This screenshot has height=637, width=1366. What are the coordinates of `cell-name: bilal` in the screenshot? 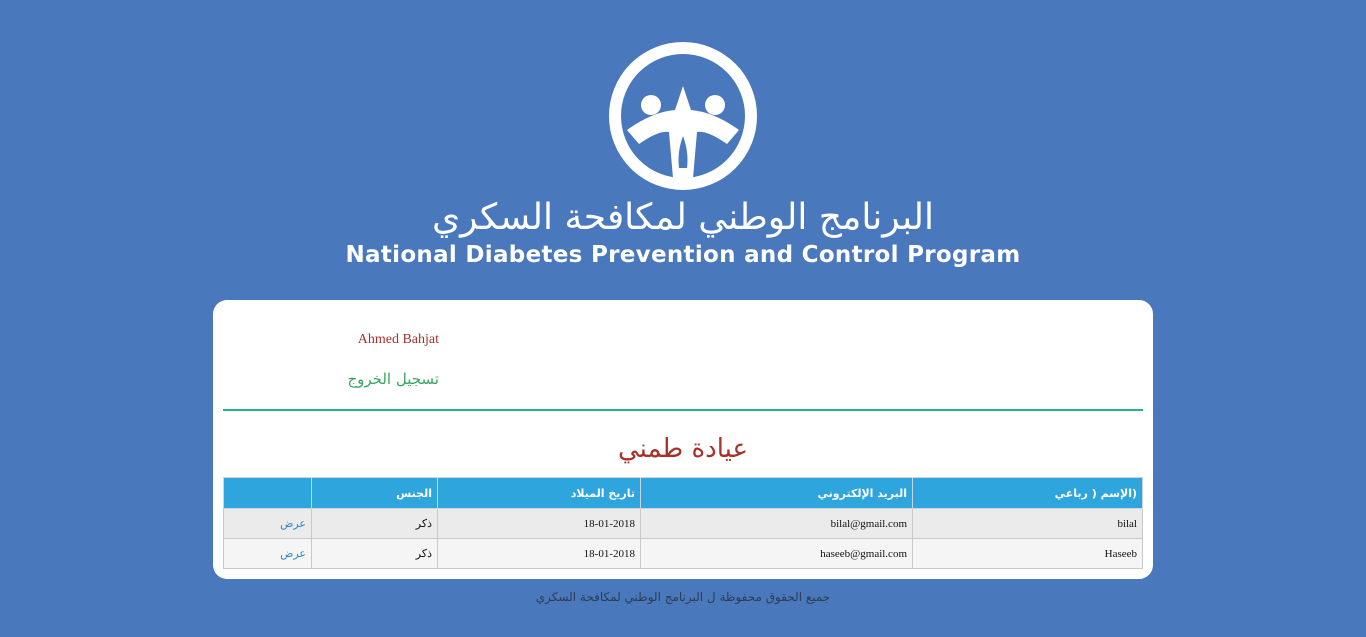 It's located at (1027, 523).